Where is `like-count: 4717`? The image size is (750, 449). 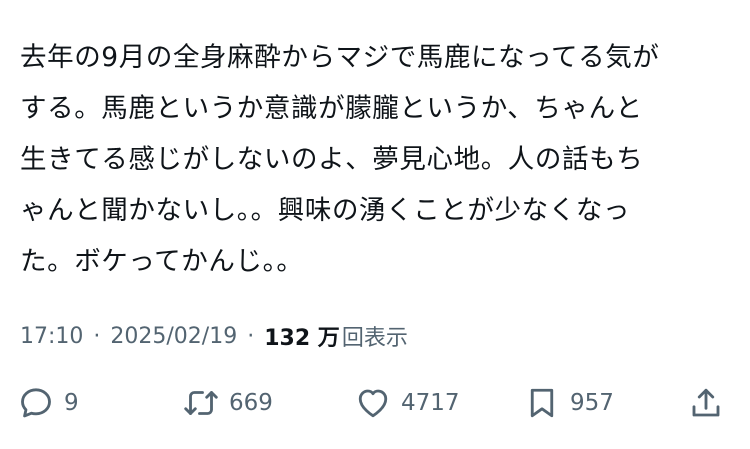 like-count: 4717 is located at coordinates (430, 403).